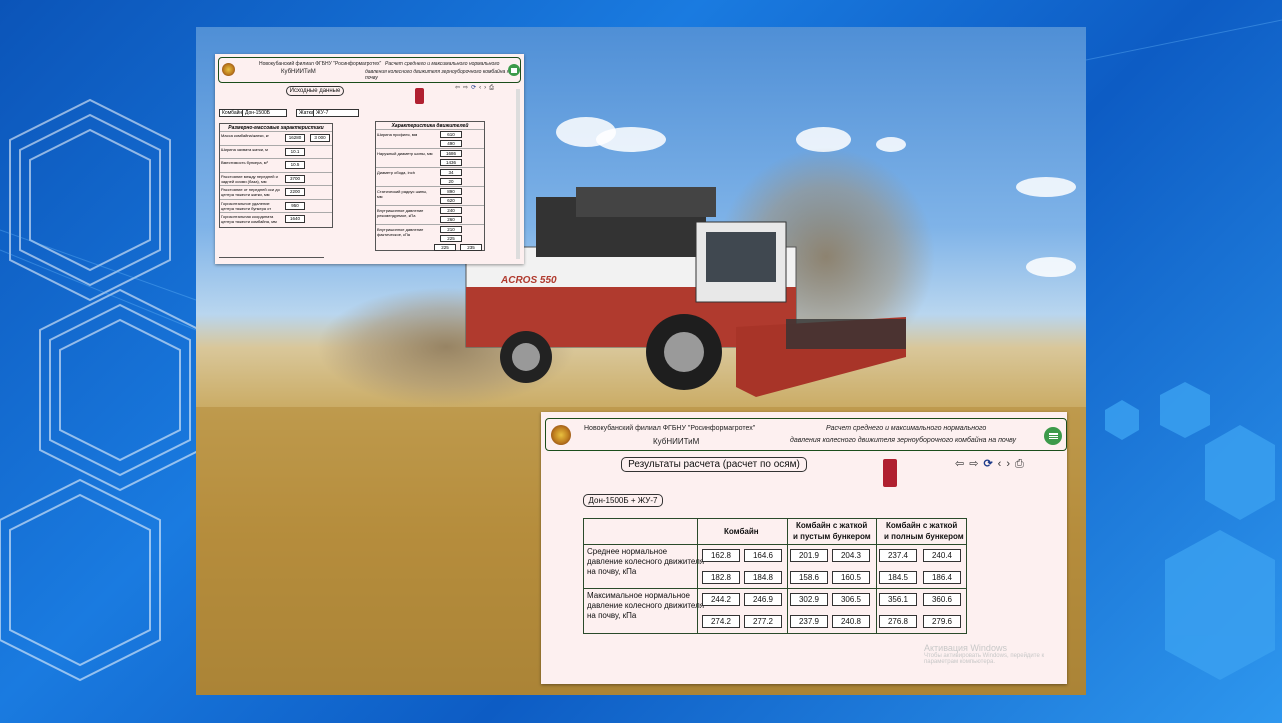  I want to click on mass-value-input: 10.5, so click(295, 165).